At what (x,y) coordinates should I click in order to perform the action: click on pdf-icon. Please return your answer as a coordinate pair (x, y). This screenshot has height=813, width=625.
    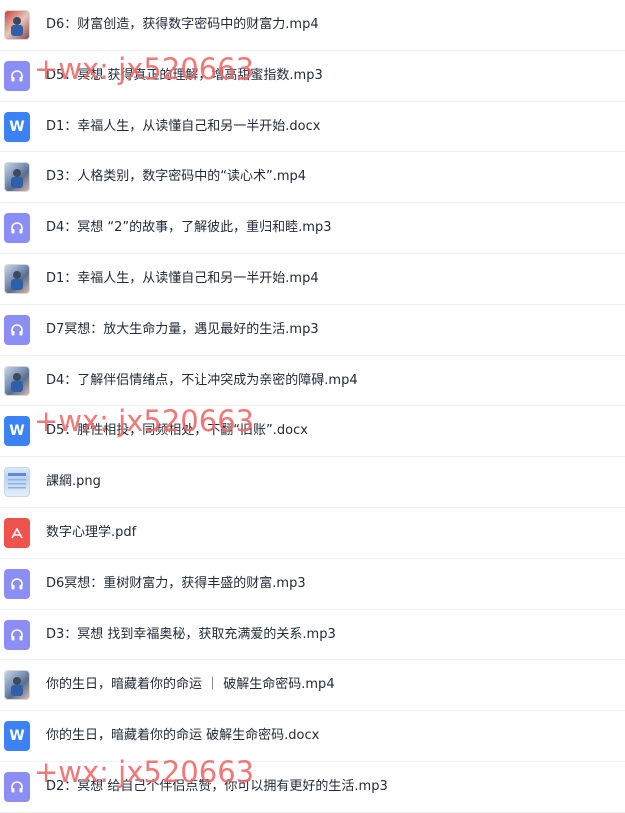
    Looking at the image, I should click on (17, 532).